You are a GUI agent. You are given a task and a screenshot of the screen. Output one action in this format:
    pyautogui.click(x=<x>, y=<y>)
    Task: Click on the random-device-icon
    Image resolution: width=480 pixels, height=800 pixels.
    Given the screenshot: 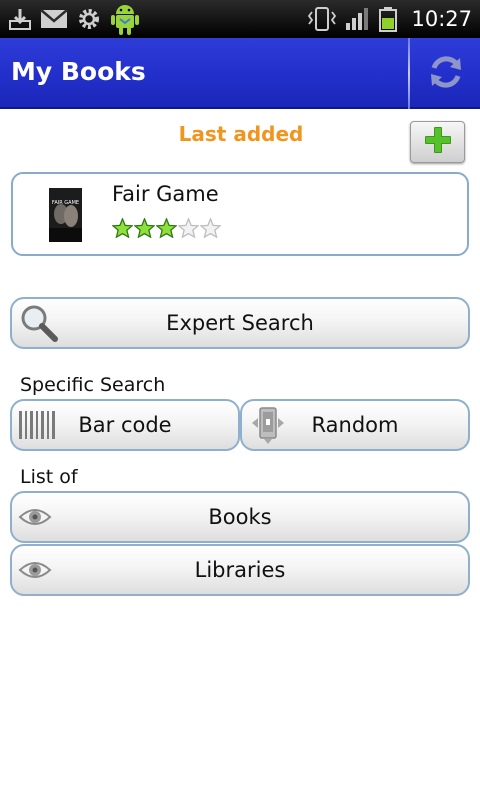 What is the action you would take?
    pyautogui.click(x=268, y=425)
    